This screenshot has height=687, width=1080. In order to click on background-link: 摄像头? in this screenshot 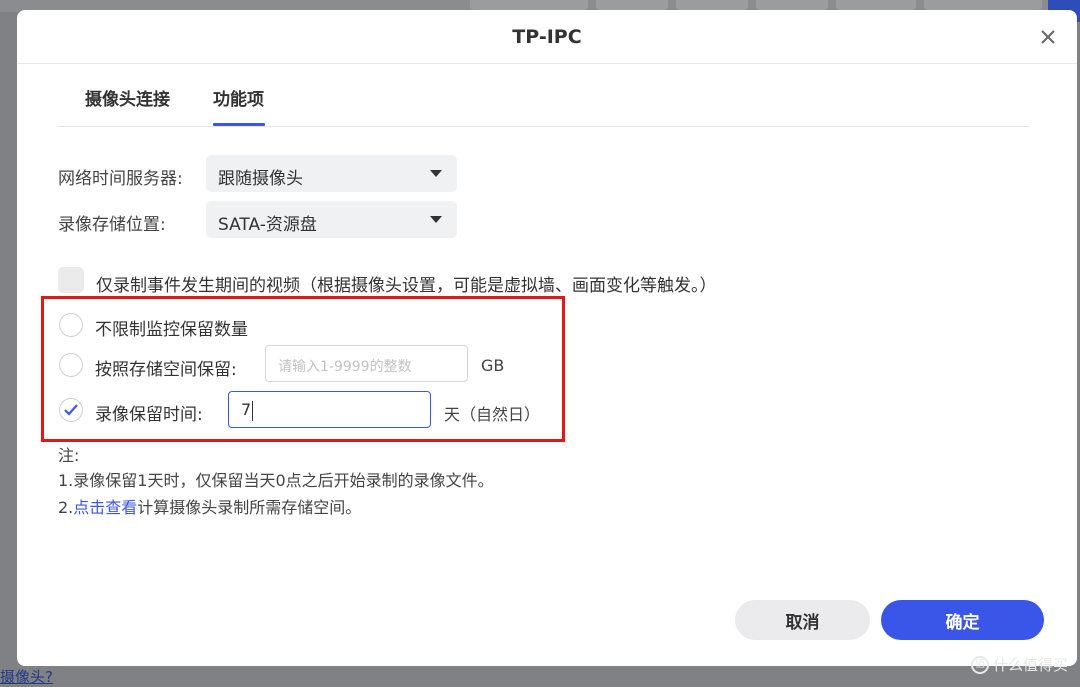, I will do `click(26, 677)`.